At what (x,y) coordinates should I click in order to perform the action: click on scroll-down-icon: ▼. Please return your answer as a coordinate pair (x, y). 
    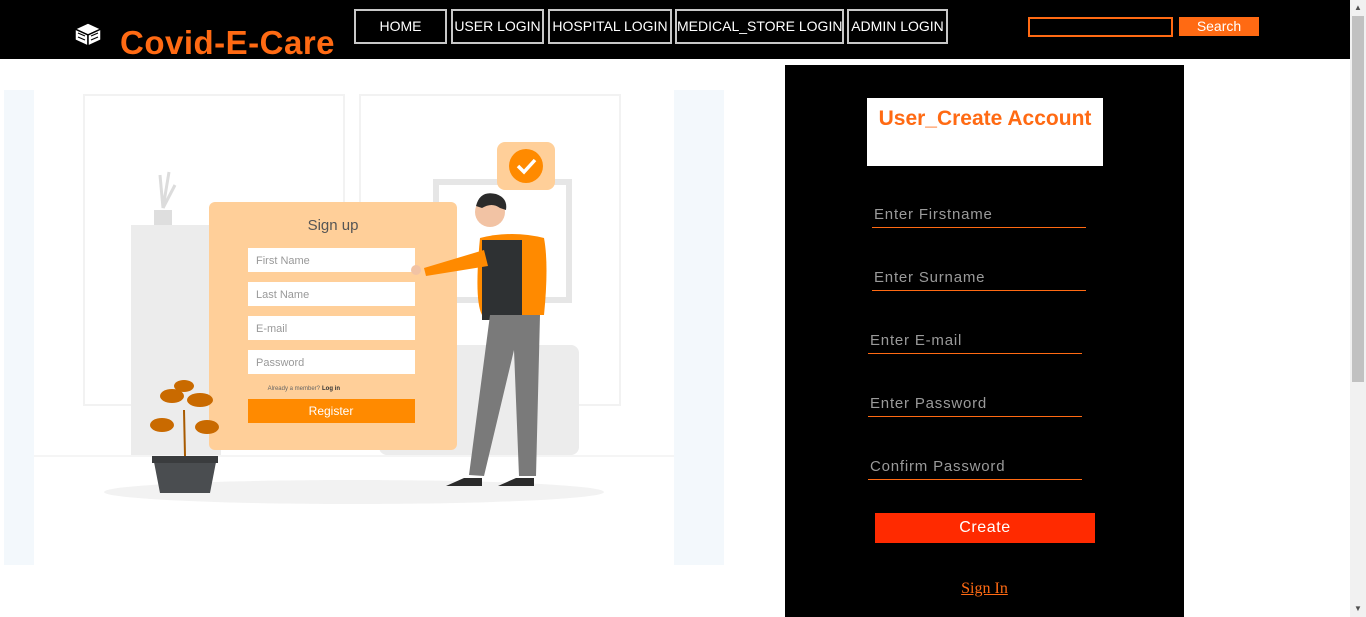
    Looking at the image, I should click on (1358, 609).